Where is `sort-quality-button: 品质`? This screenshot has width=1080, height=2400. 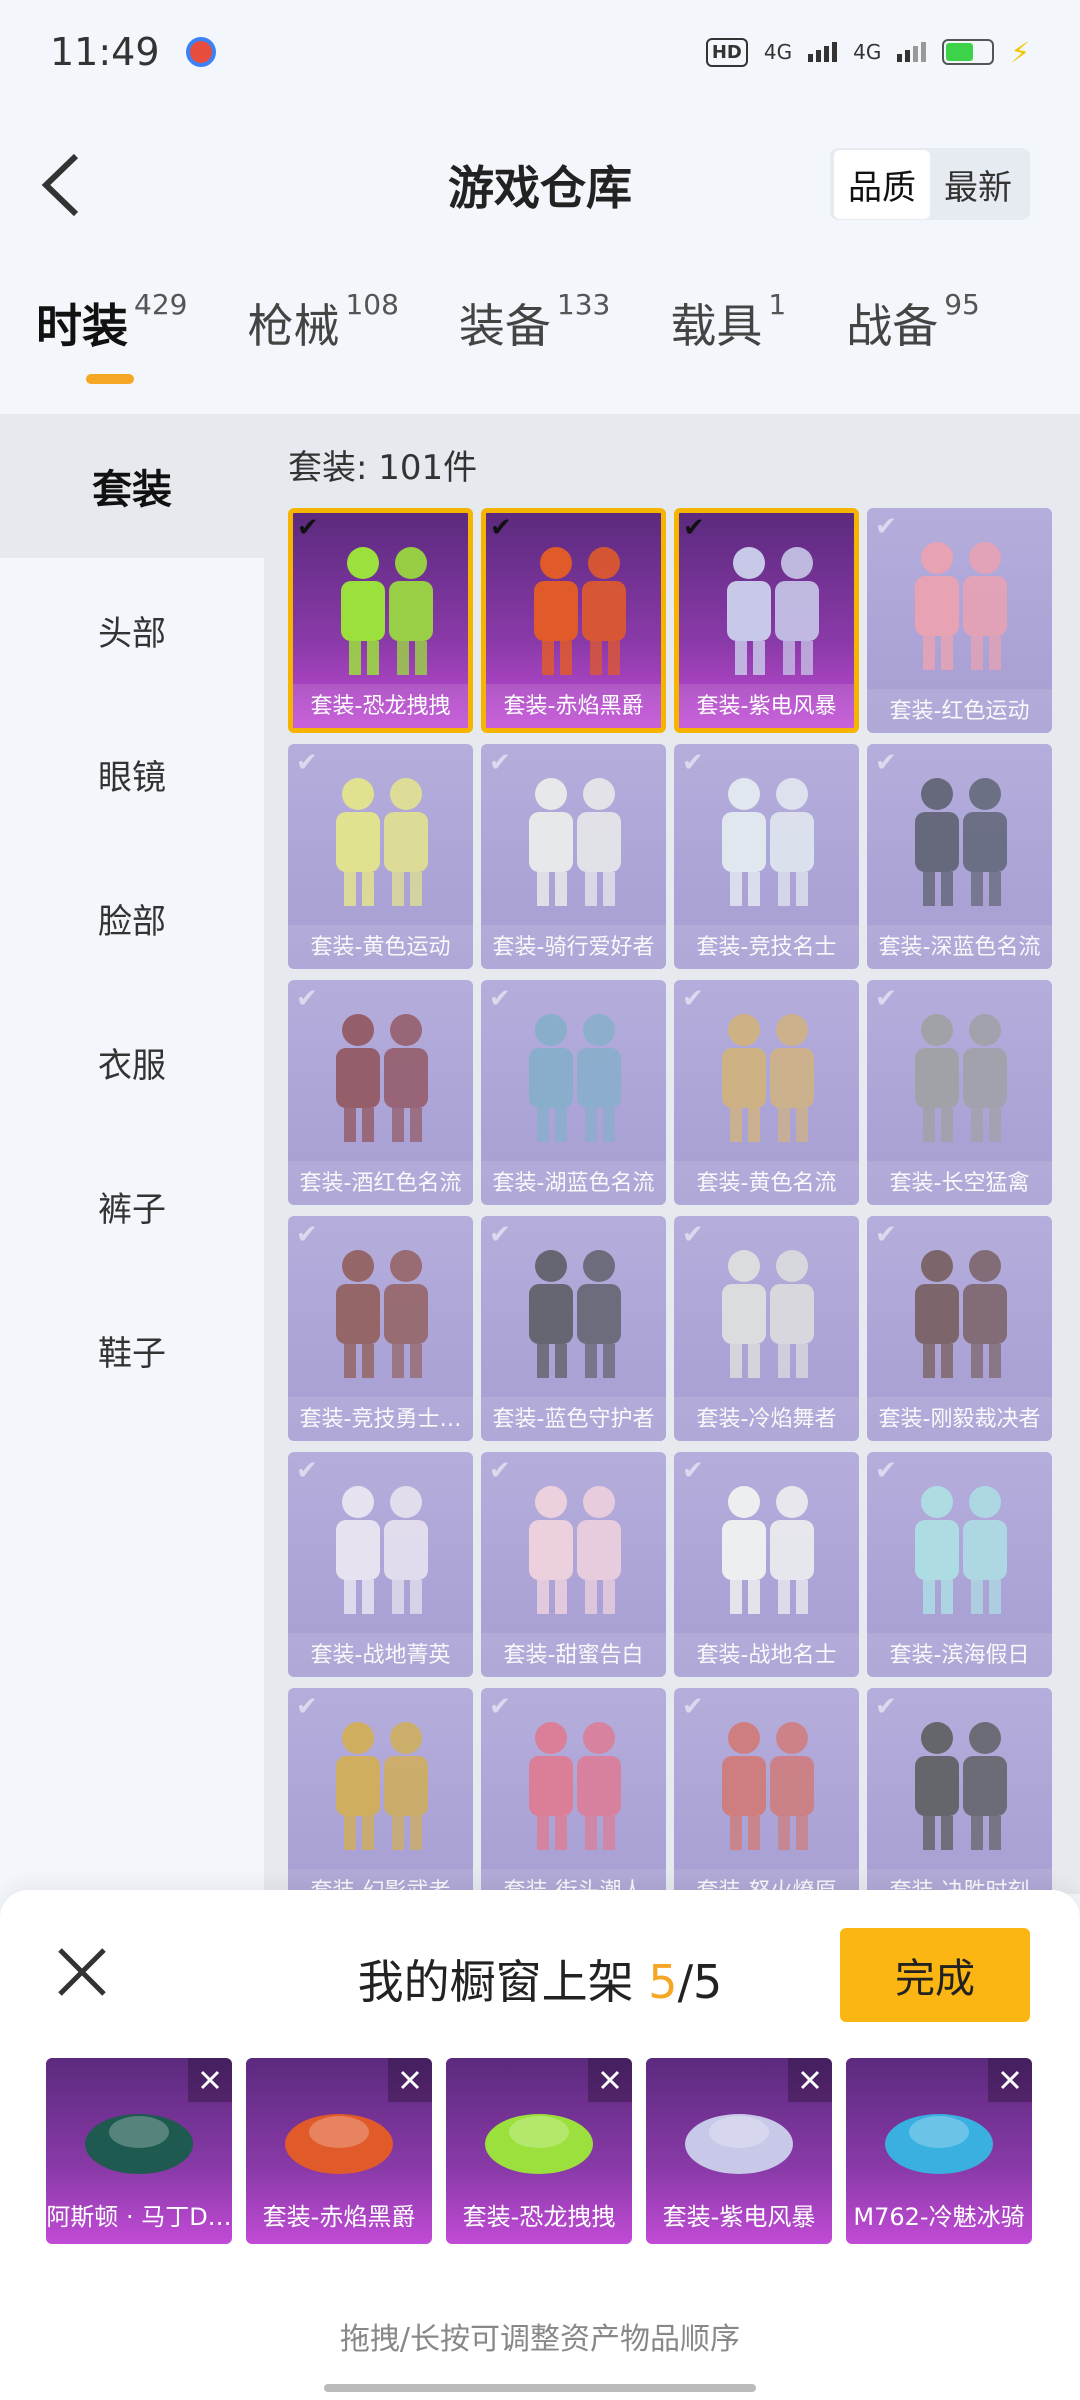 sort-quality-button: 品质 is located at coordinates (882, 184).